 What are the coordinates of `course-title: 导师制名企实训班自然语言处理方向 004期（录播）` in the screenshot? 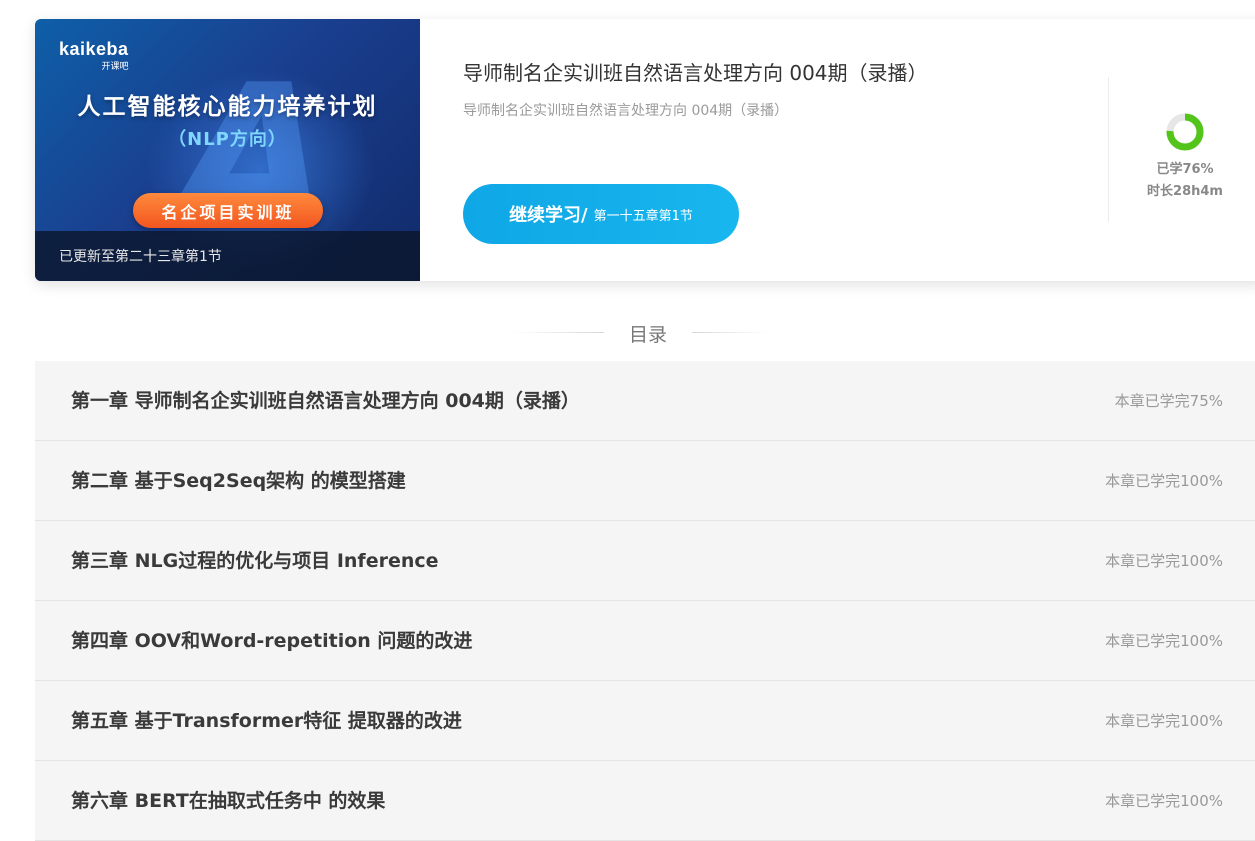 It's located at (695, 71).